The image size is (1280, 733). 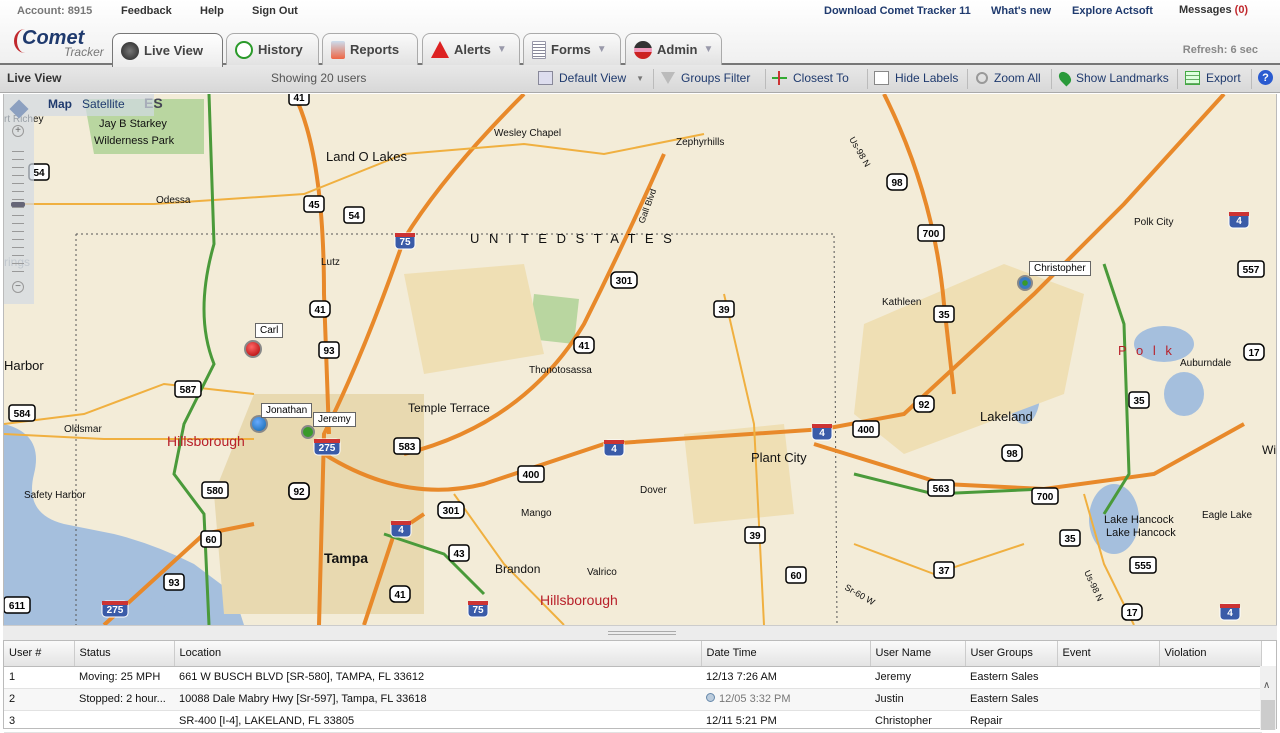 I want to click on help-link: Help, so click(x=212, y=11).